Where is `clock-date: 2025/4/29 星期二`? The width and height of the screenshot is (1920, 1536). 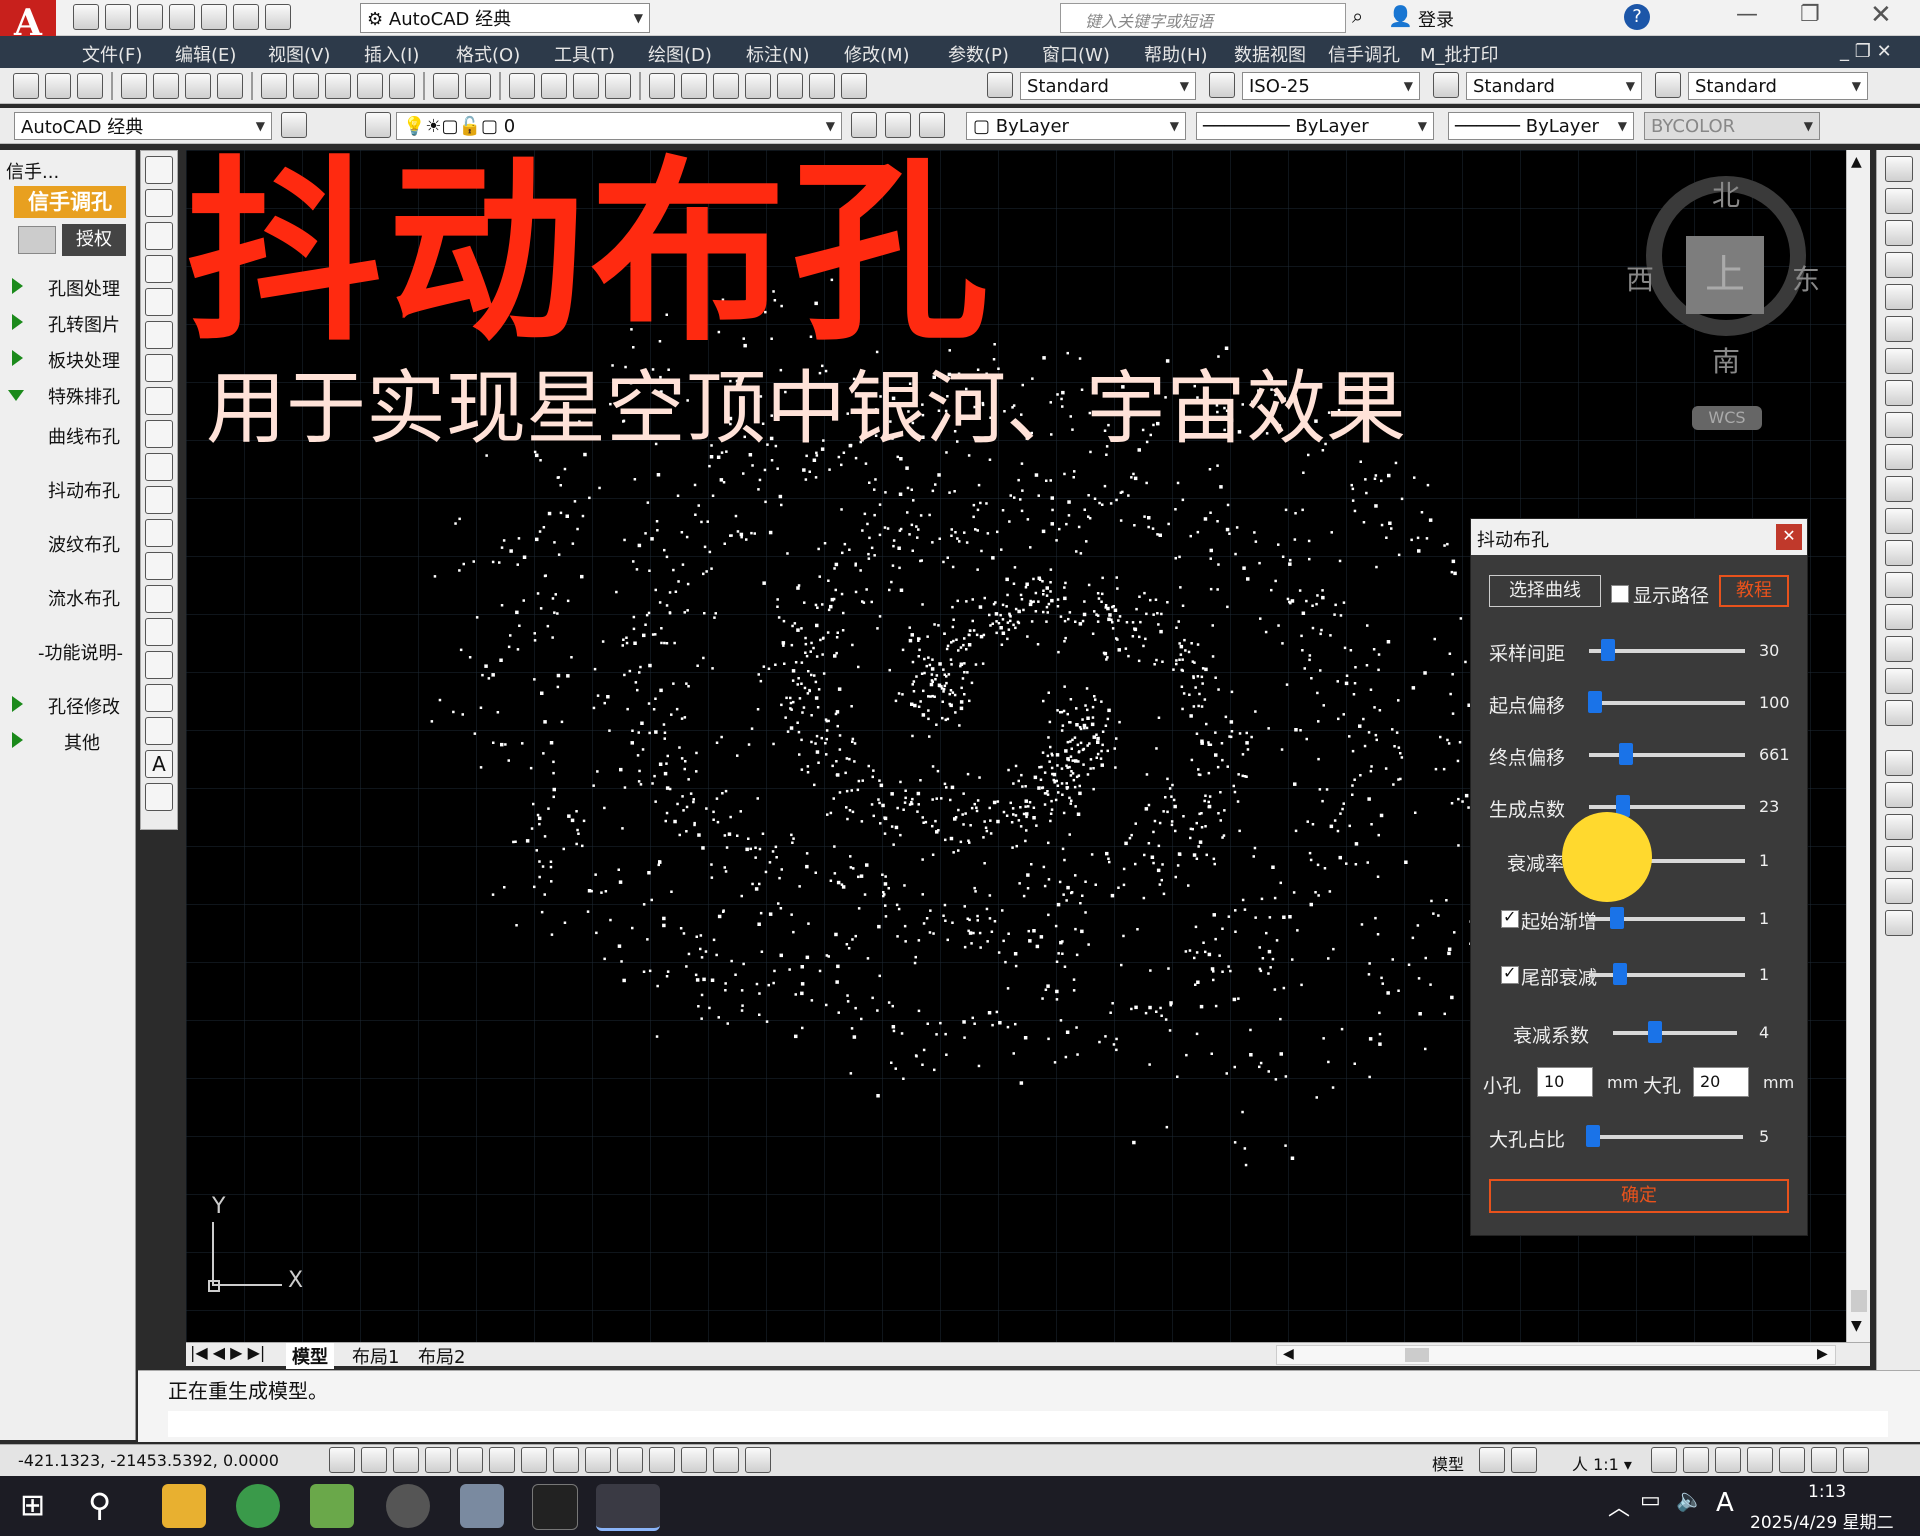
clock-date: 2025/4/29 星期二 is located at coordinates (1822, 1520).